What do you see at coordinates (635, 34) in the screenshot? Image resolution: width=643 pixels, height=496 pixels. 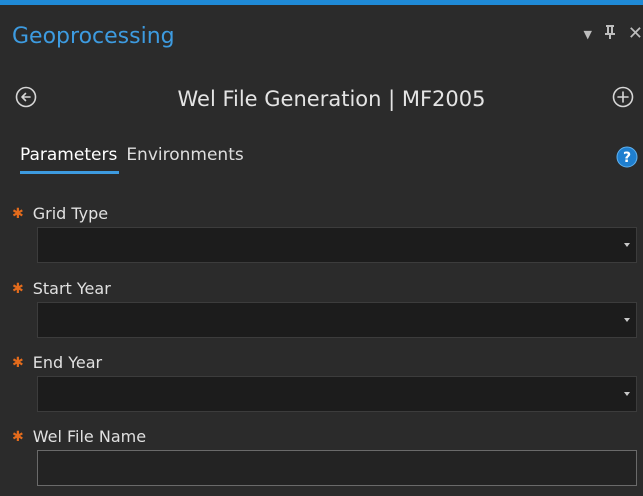 I see `close-icon: ✕` at bounding box center [635, 34].